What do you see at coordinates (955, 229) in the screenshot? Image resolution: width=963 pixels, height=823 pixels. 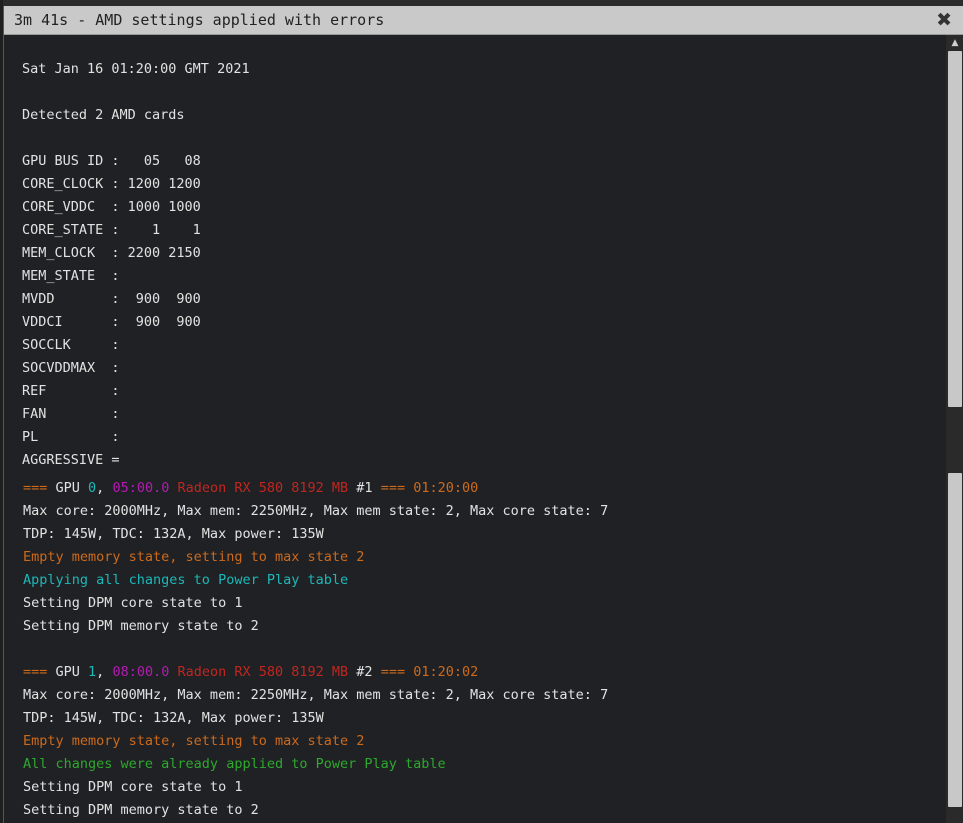 I see `scroll-thumb-upper` at bounding box center [955, 229].